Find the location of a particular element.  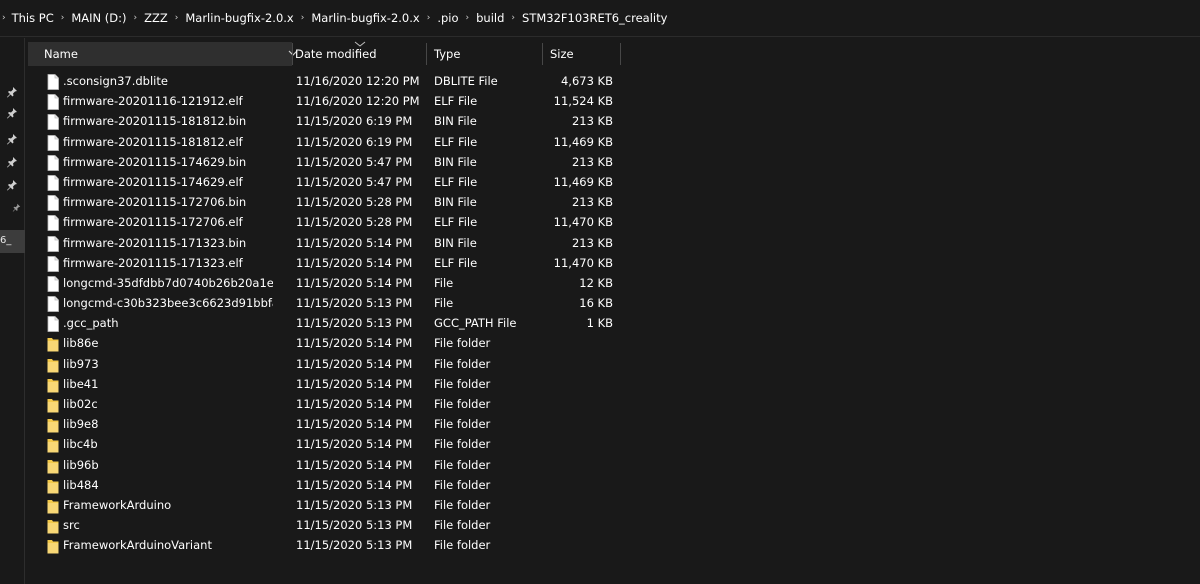

breadcrumb-item: This PC is located at coordinates (33, 18).